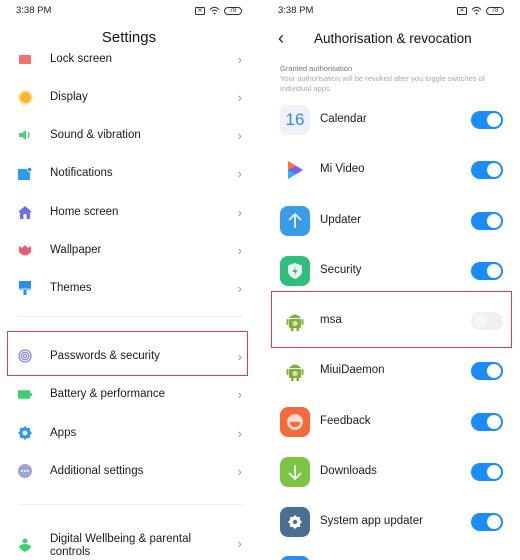  Describe the element at coordinates (63, 433) in the screenshot. I see `settings-item-label: Apps` at that location.